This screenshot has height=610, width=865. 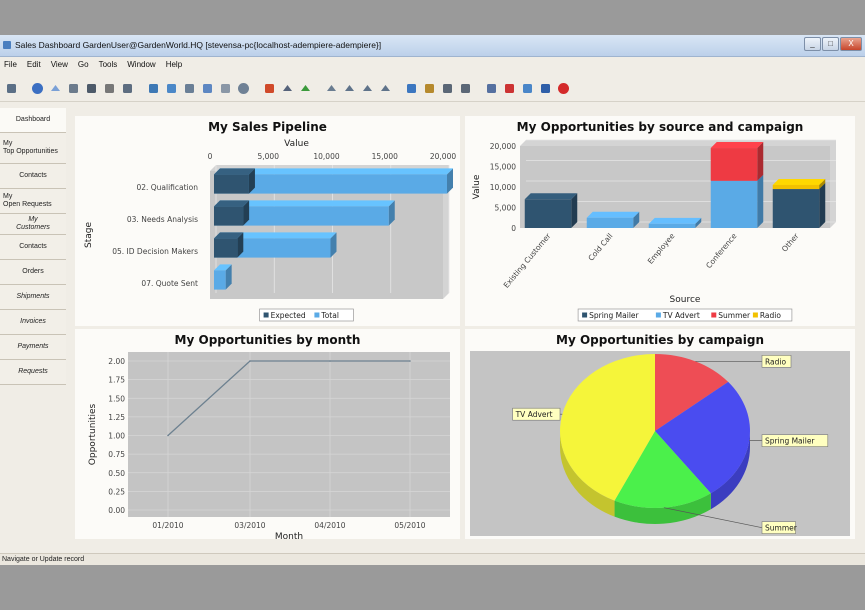 I want to click on x-axis-label: Value, so click(x=296, y=144).